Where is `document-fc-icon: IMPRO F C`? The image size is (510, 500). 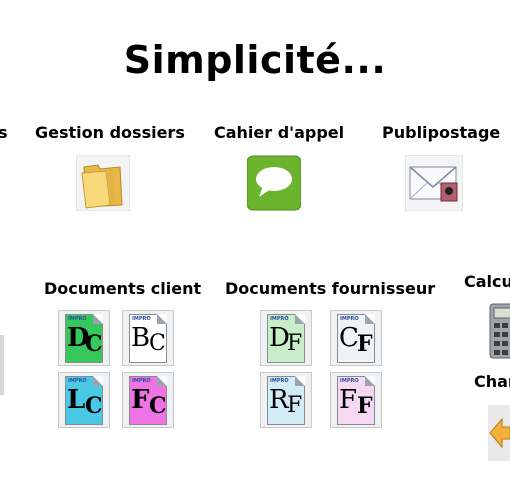 document-fc-icon: IMPRO F C is located at coordinates (148, 400).